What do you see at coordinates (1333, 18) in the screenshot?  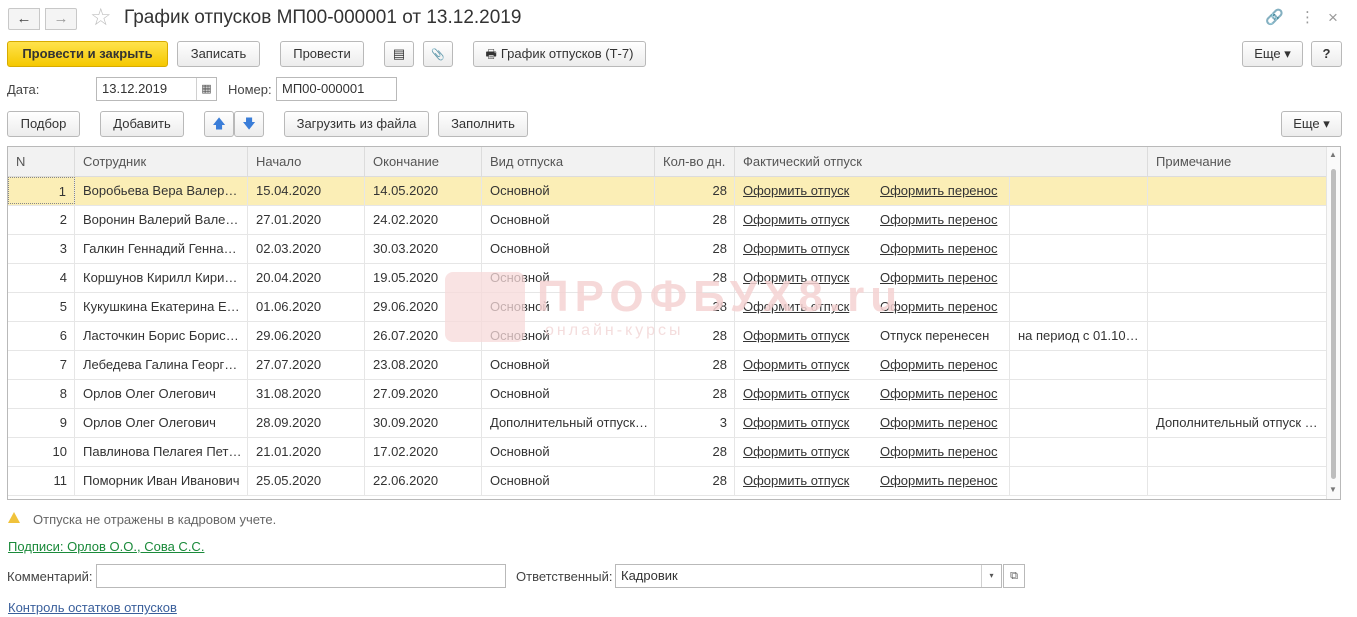 I see `close-icon: ×` at bounding box center [1333, 18].